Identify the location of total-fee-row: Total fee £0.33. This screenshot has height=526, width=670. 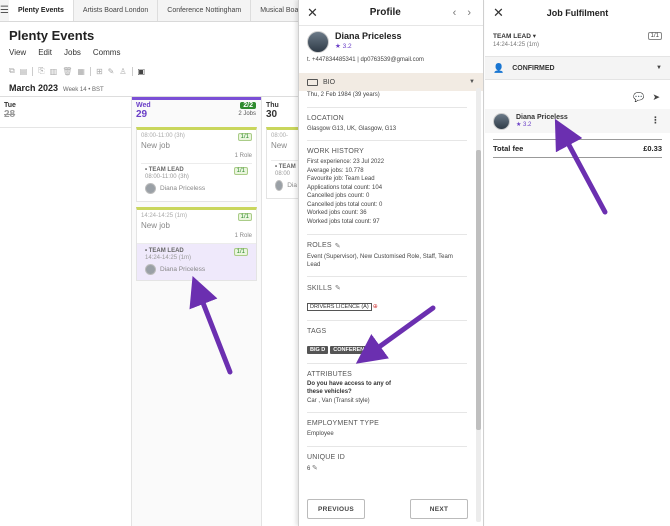
(577, 146).